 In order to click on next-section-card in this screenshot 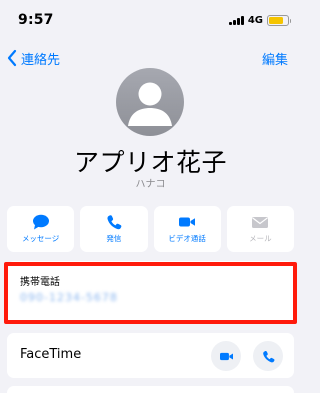, I will do `click(150, 389)`.